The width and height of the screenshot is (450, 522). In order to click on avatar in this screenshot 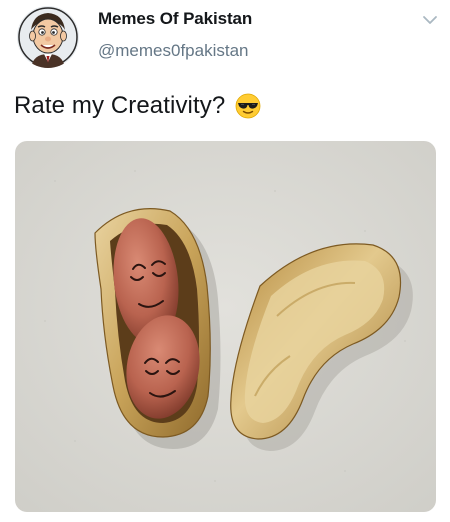, I will do `click(48, 37)`.